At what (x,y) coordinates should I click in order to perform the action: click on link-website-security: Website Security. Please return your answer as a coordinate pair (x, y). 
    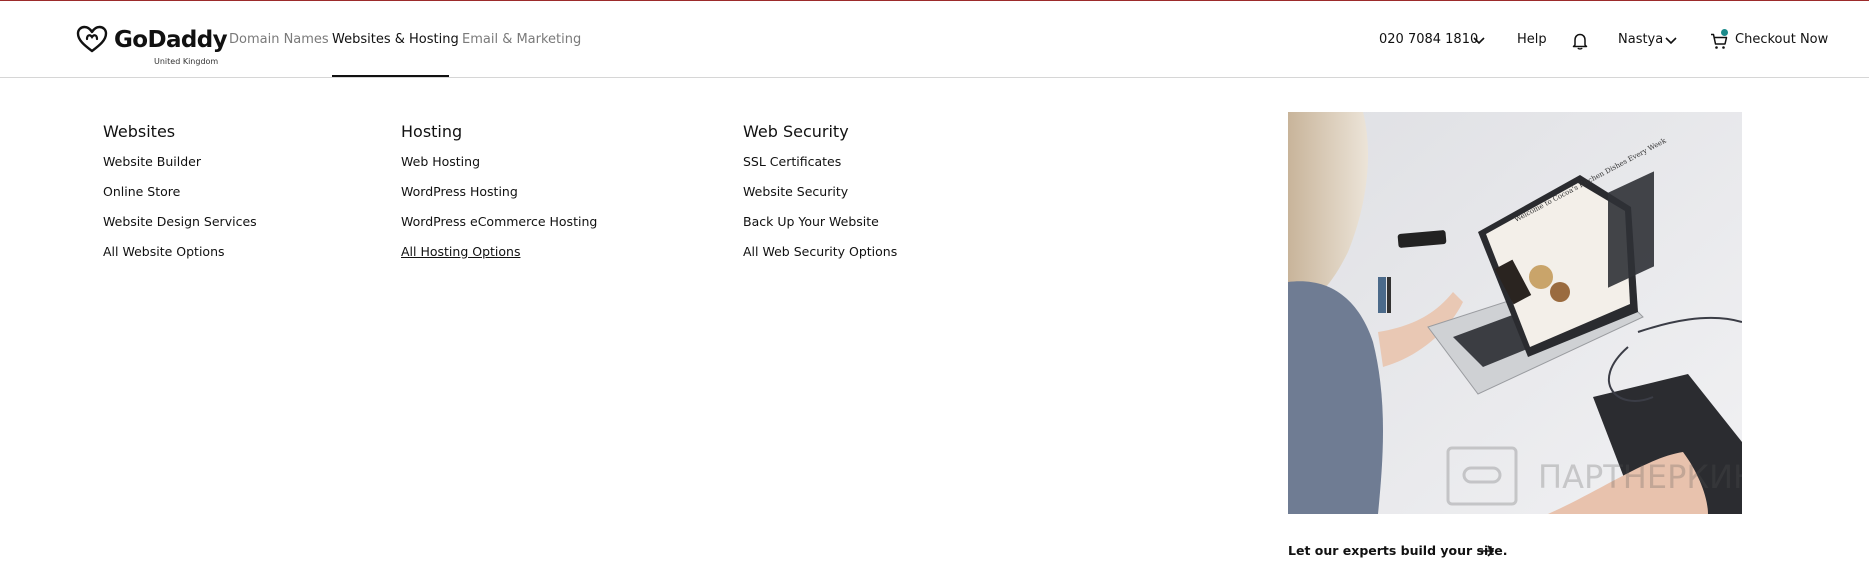
    Looking at the image, I should click on (795, 191).